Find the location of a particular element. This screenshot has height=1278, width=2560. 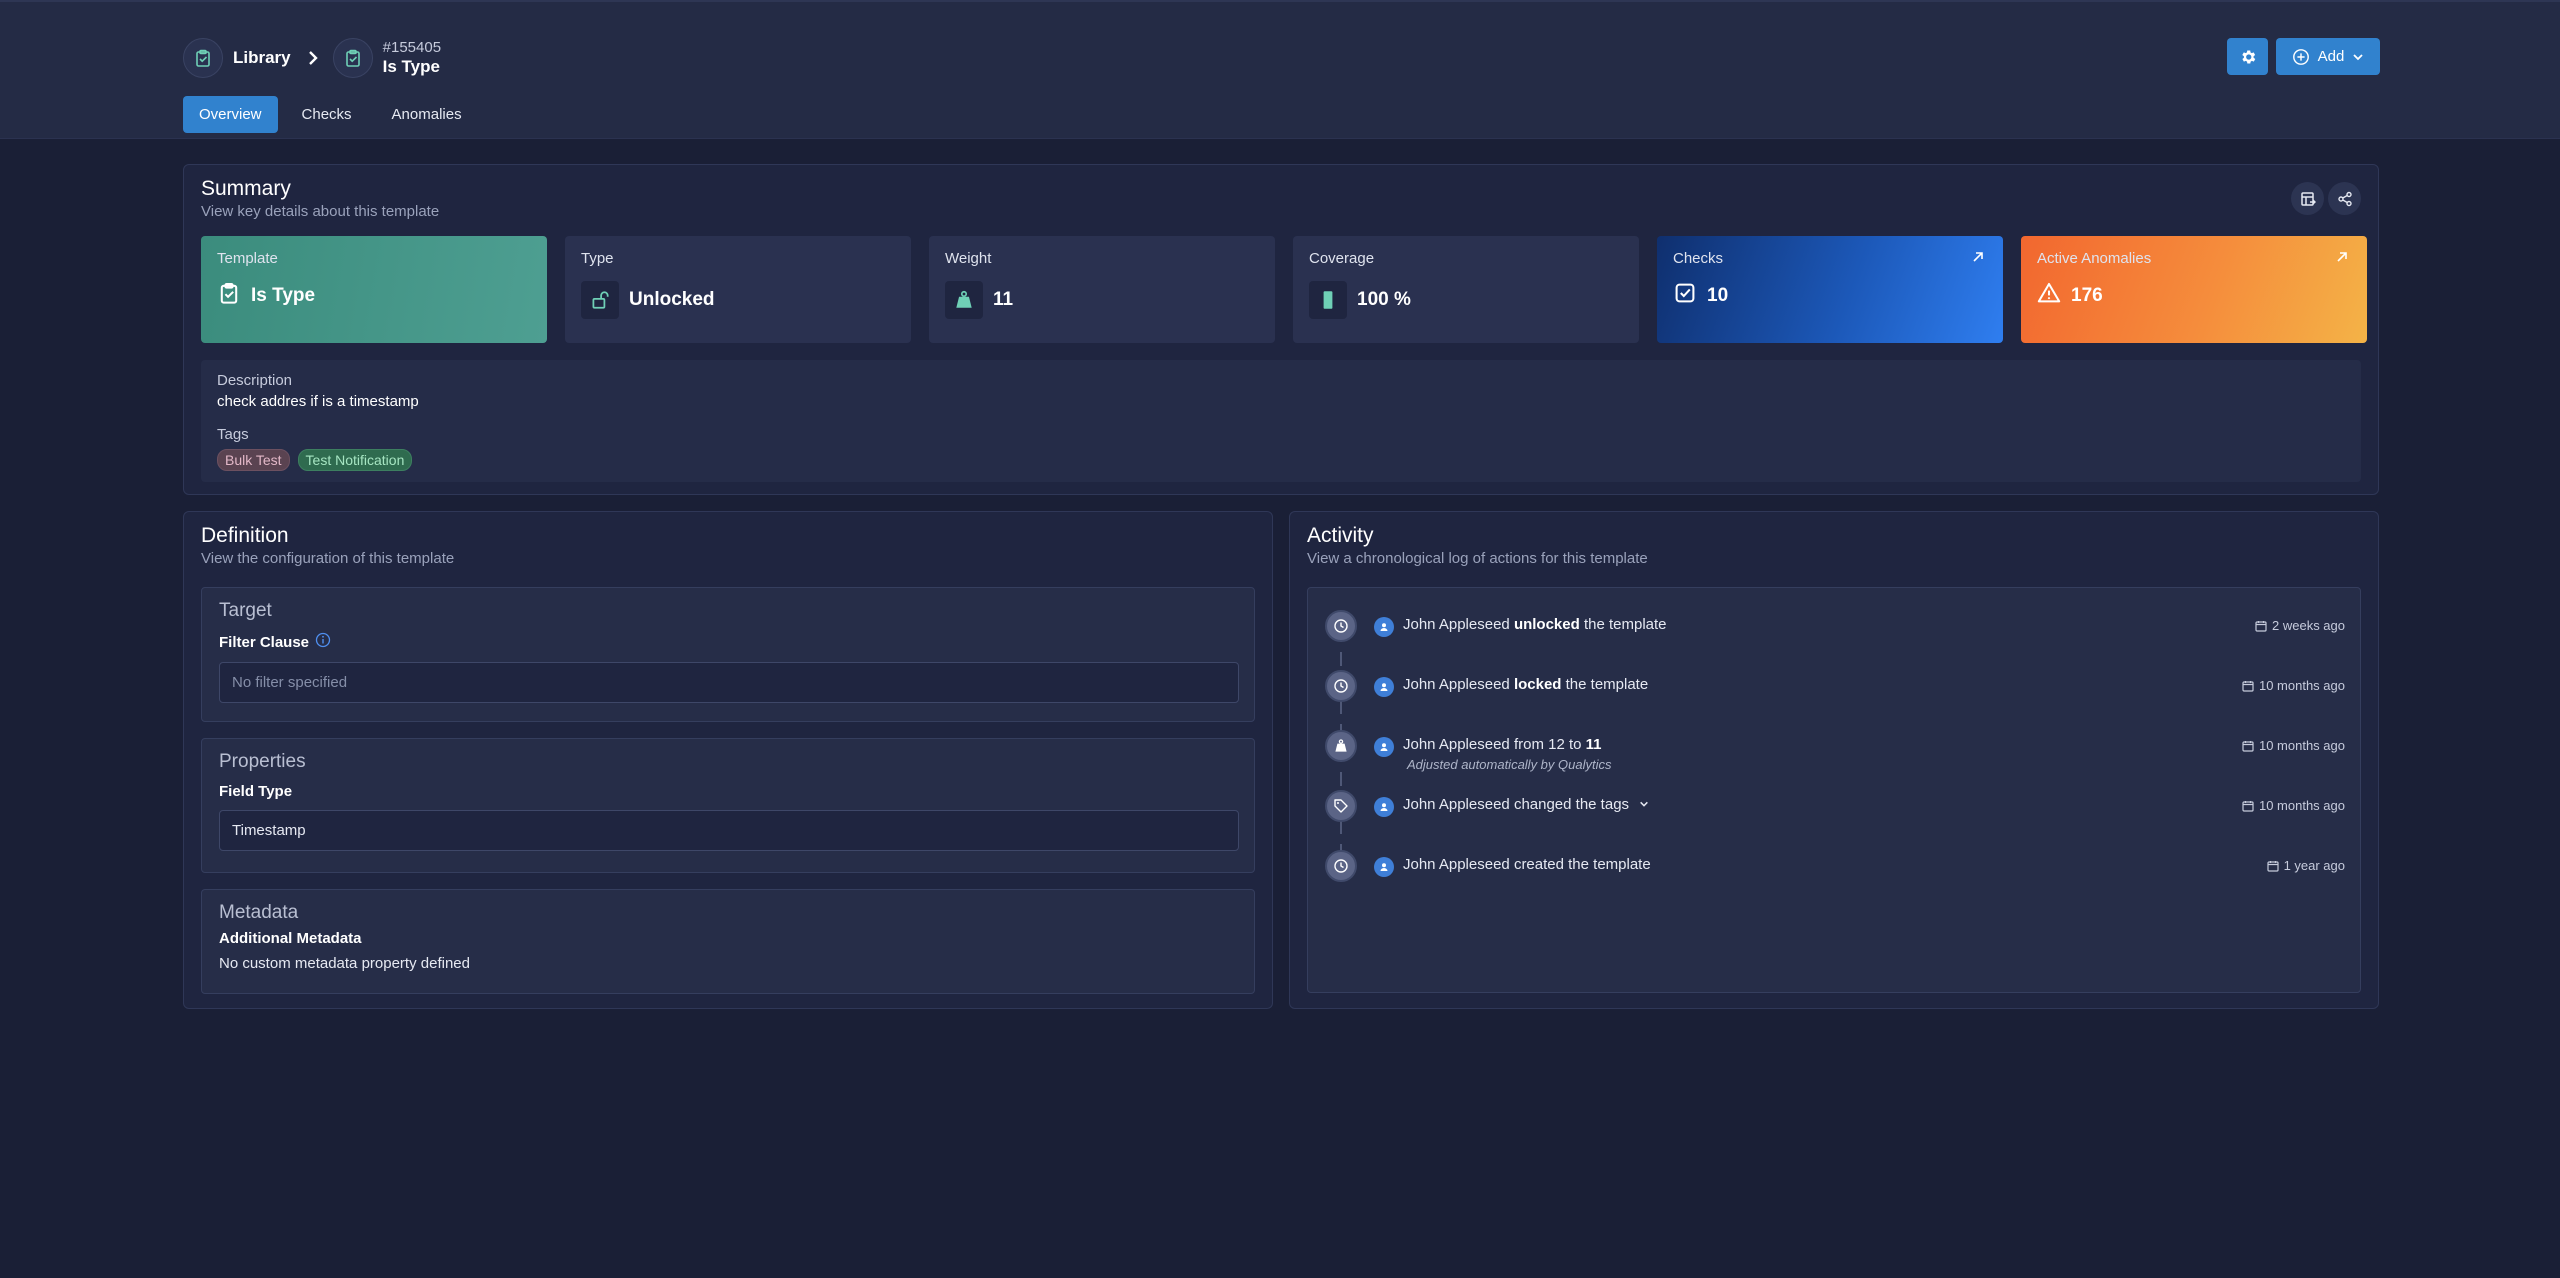

settings-button is located at coordinates (2247, 56).